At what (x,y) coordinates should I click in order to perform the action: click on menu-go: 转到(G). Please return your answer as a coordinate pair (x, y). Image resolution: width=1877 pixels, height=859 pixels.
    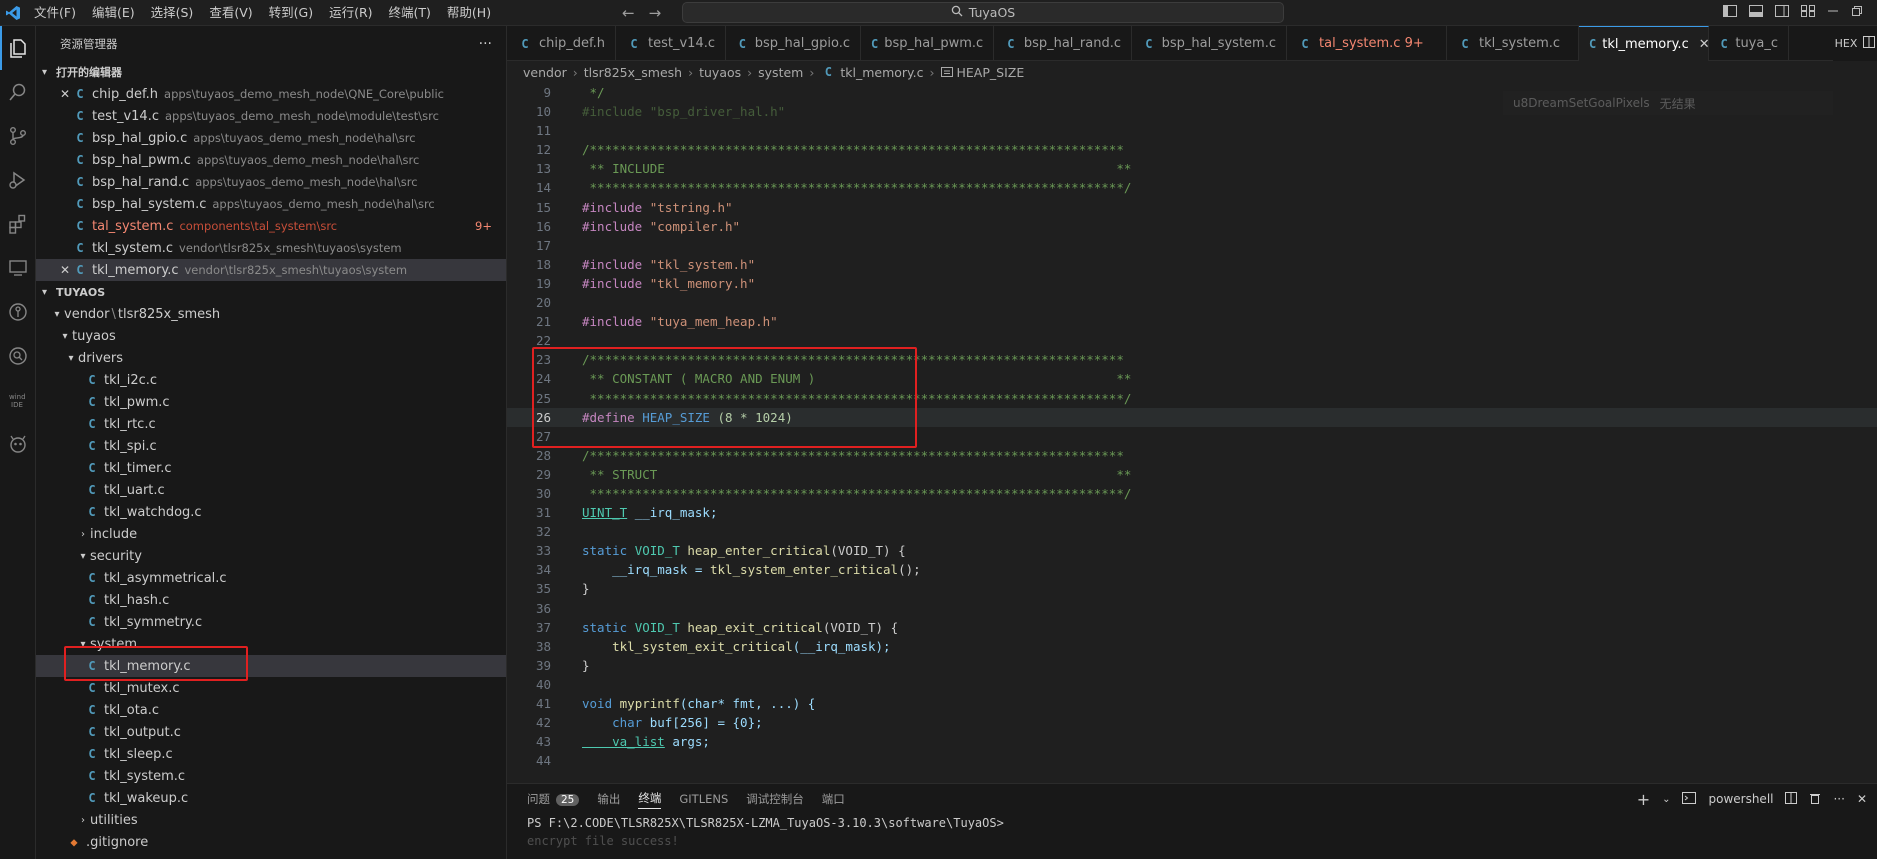
    Looking at the image, I should click on (291, 13).